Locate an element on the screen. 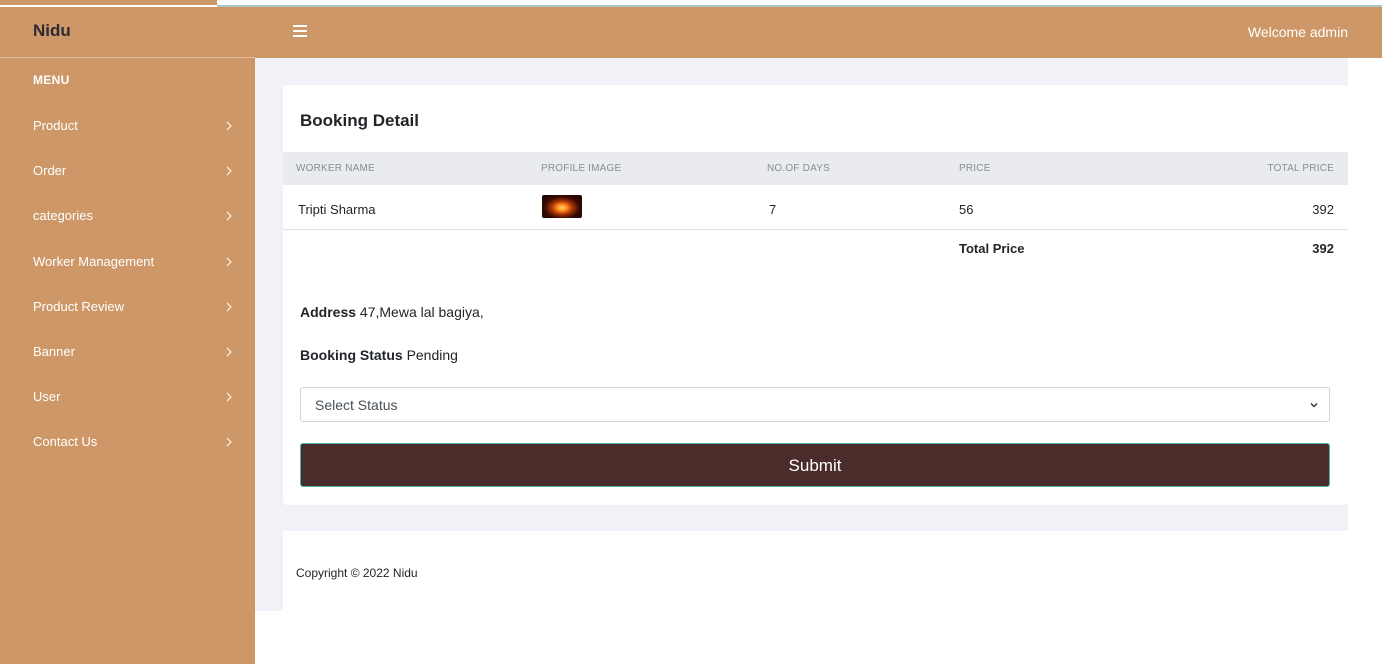 This screenshot has width=1382, height=664. submit-button-label: Submit is located at coordinates (815, 465).